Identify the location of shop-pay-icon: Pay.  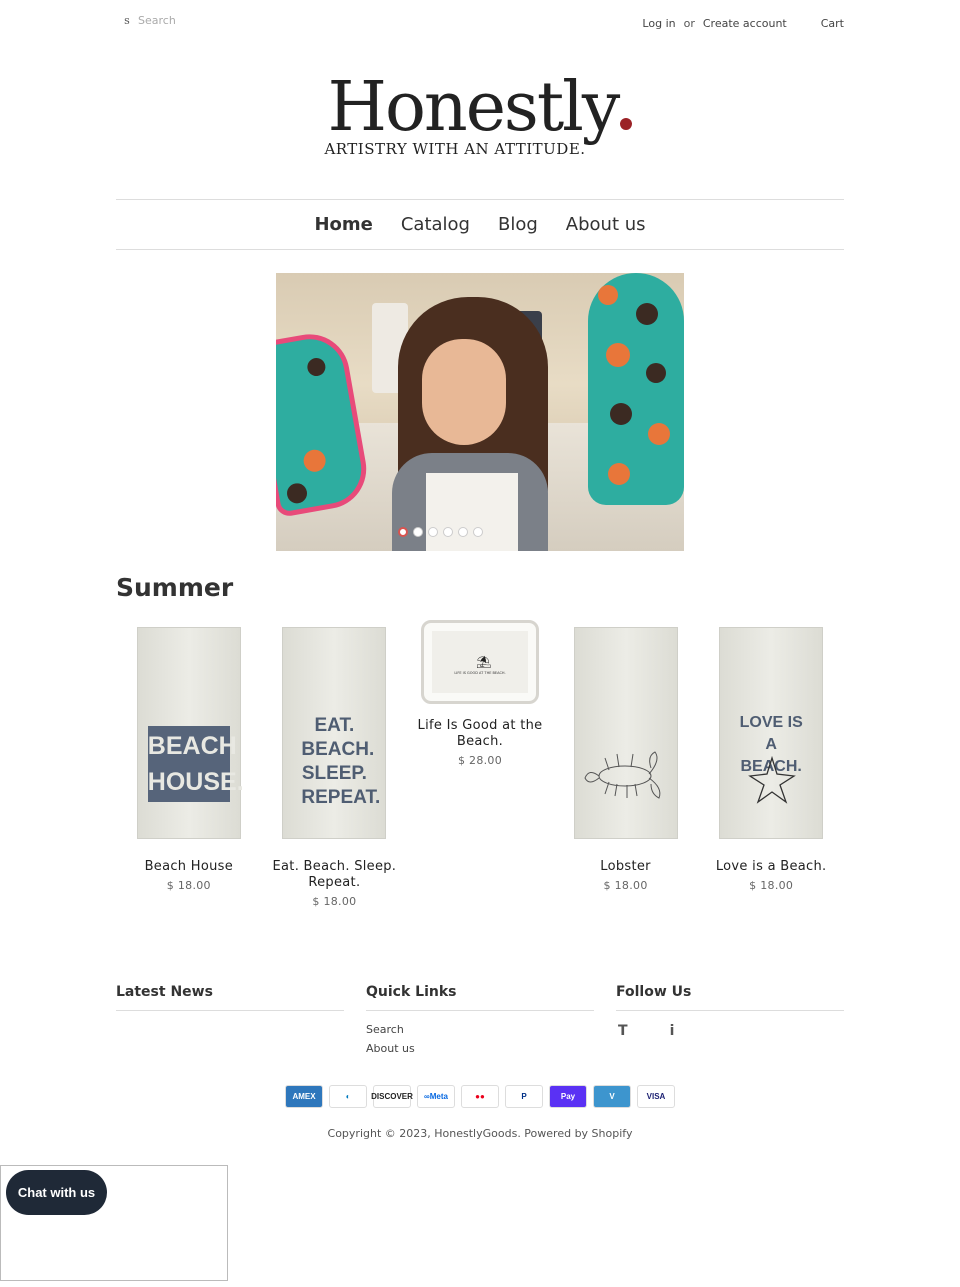
(568, 1096).